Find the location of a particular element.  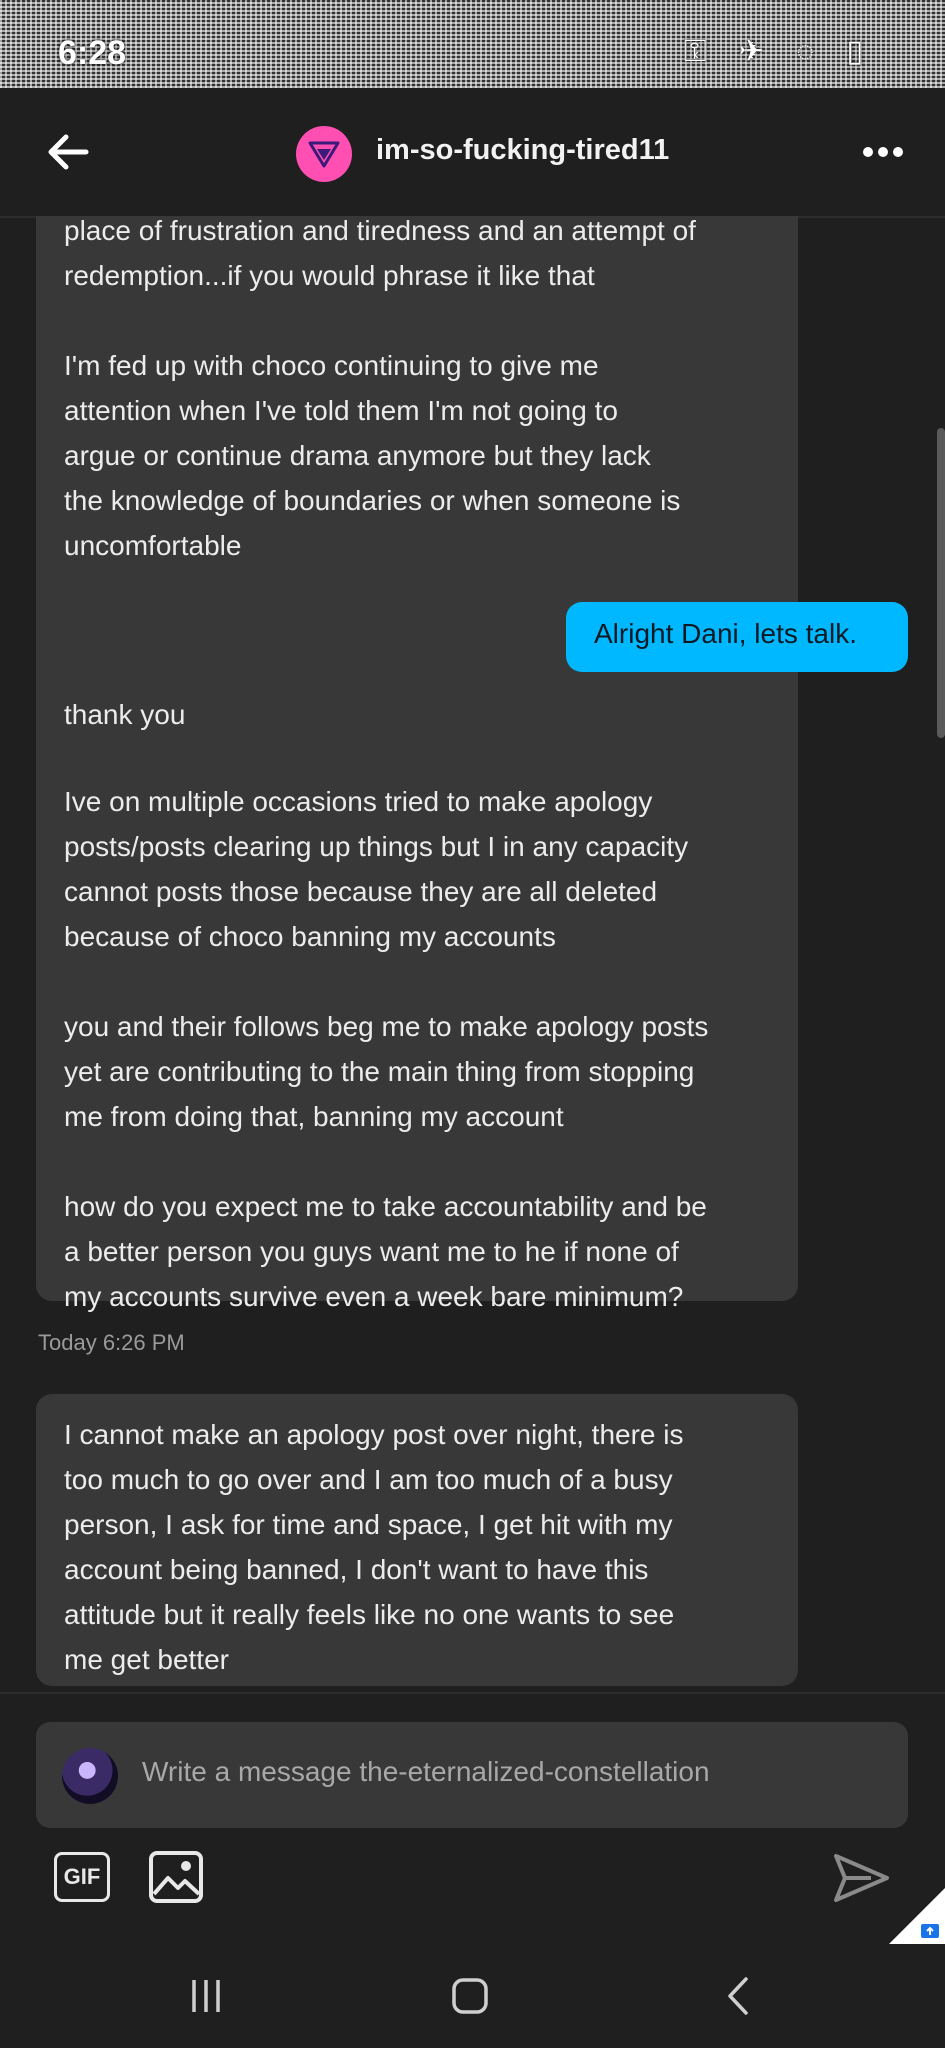

system-back-button is located at coordinates (738, 1996).